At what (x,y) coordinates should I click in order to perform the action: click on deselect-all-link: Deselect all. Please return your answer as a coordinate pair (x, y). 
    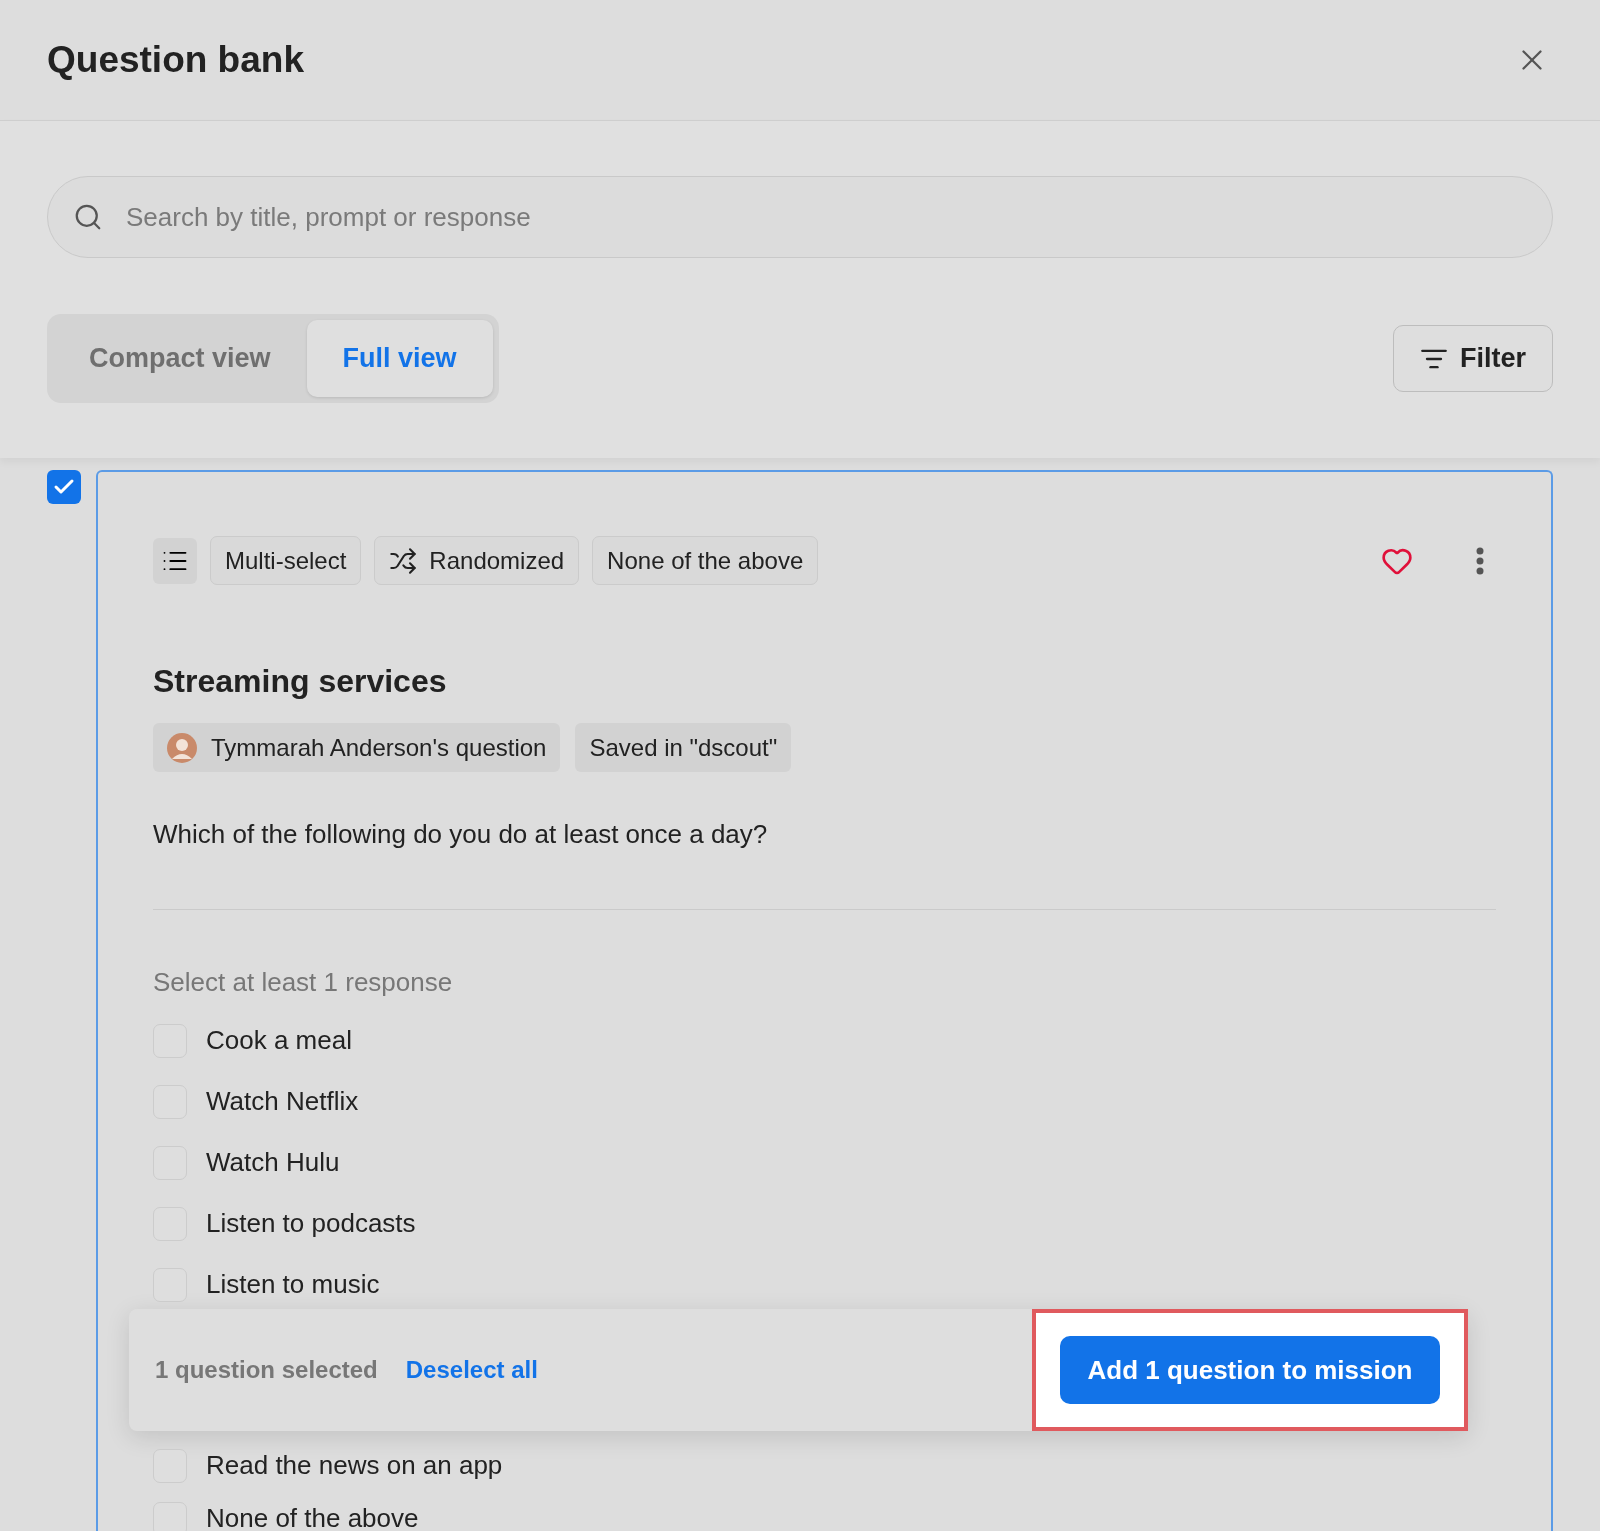
    Looking at the image, I should click on (471, 1370).